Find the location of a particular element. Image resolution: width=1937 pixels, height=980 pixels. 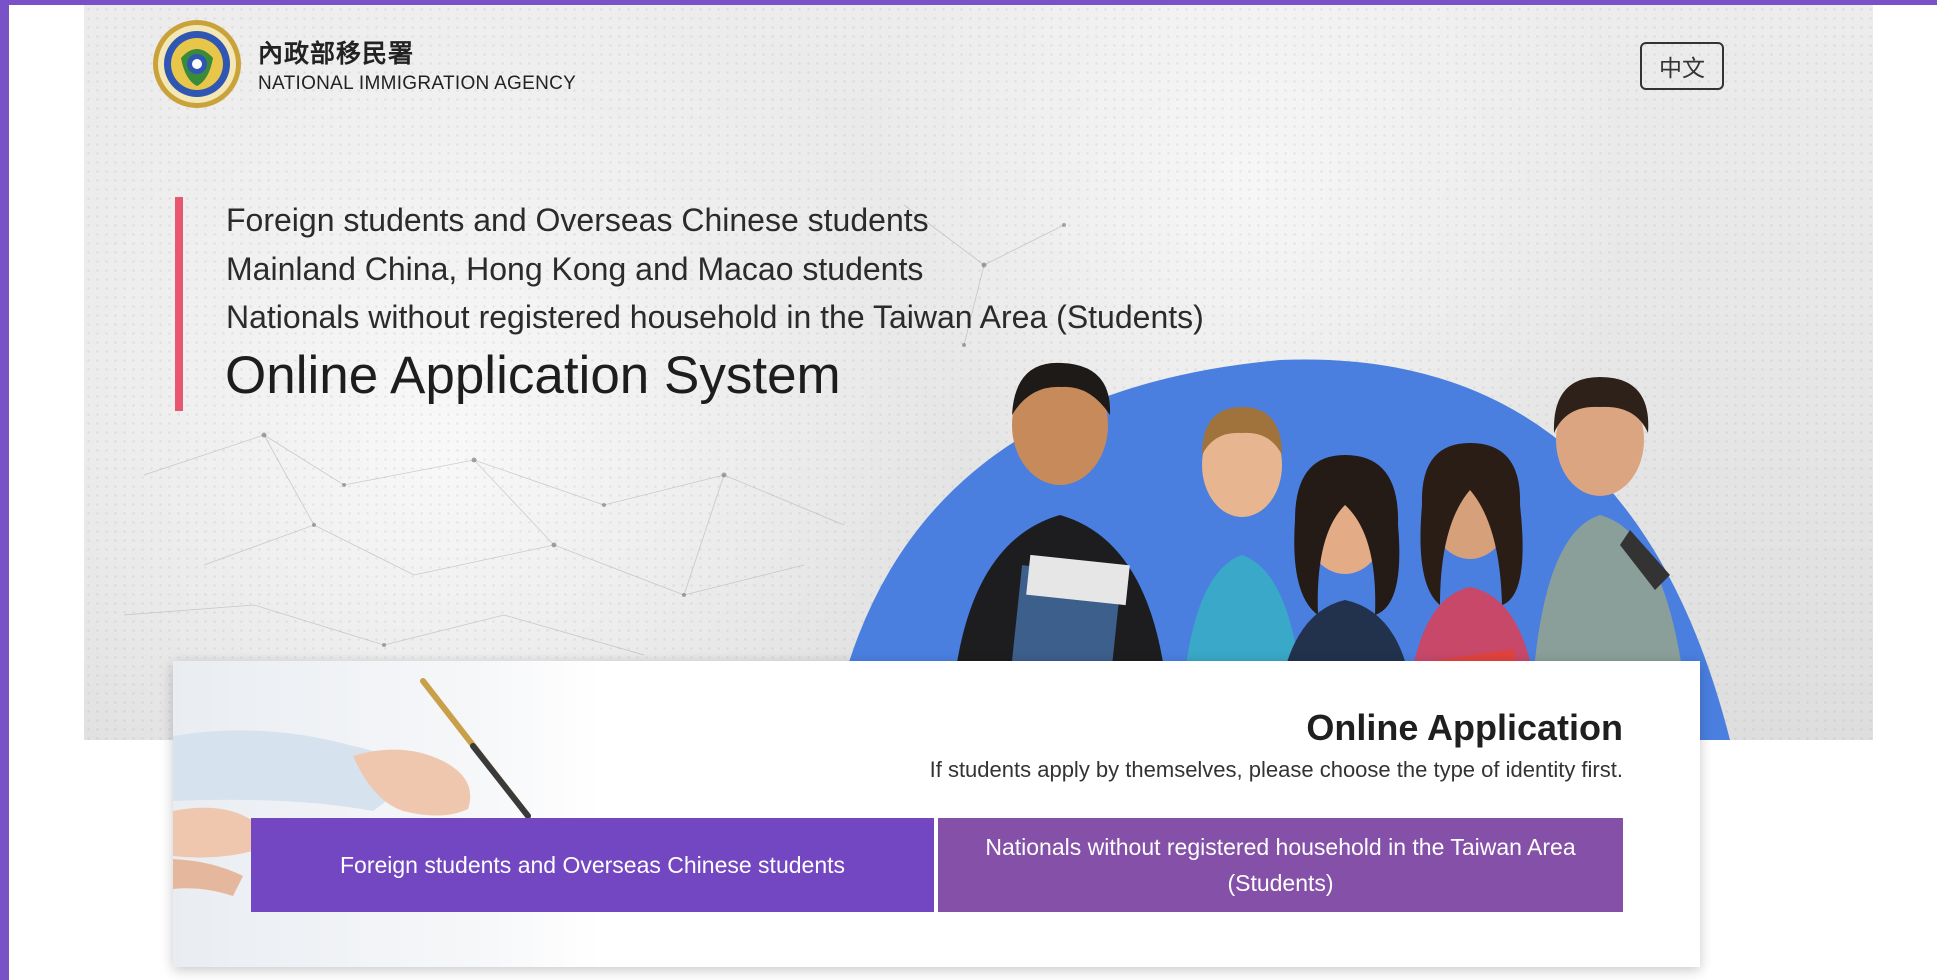

agency-seal-icon is located at coordinates (197, 64).